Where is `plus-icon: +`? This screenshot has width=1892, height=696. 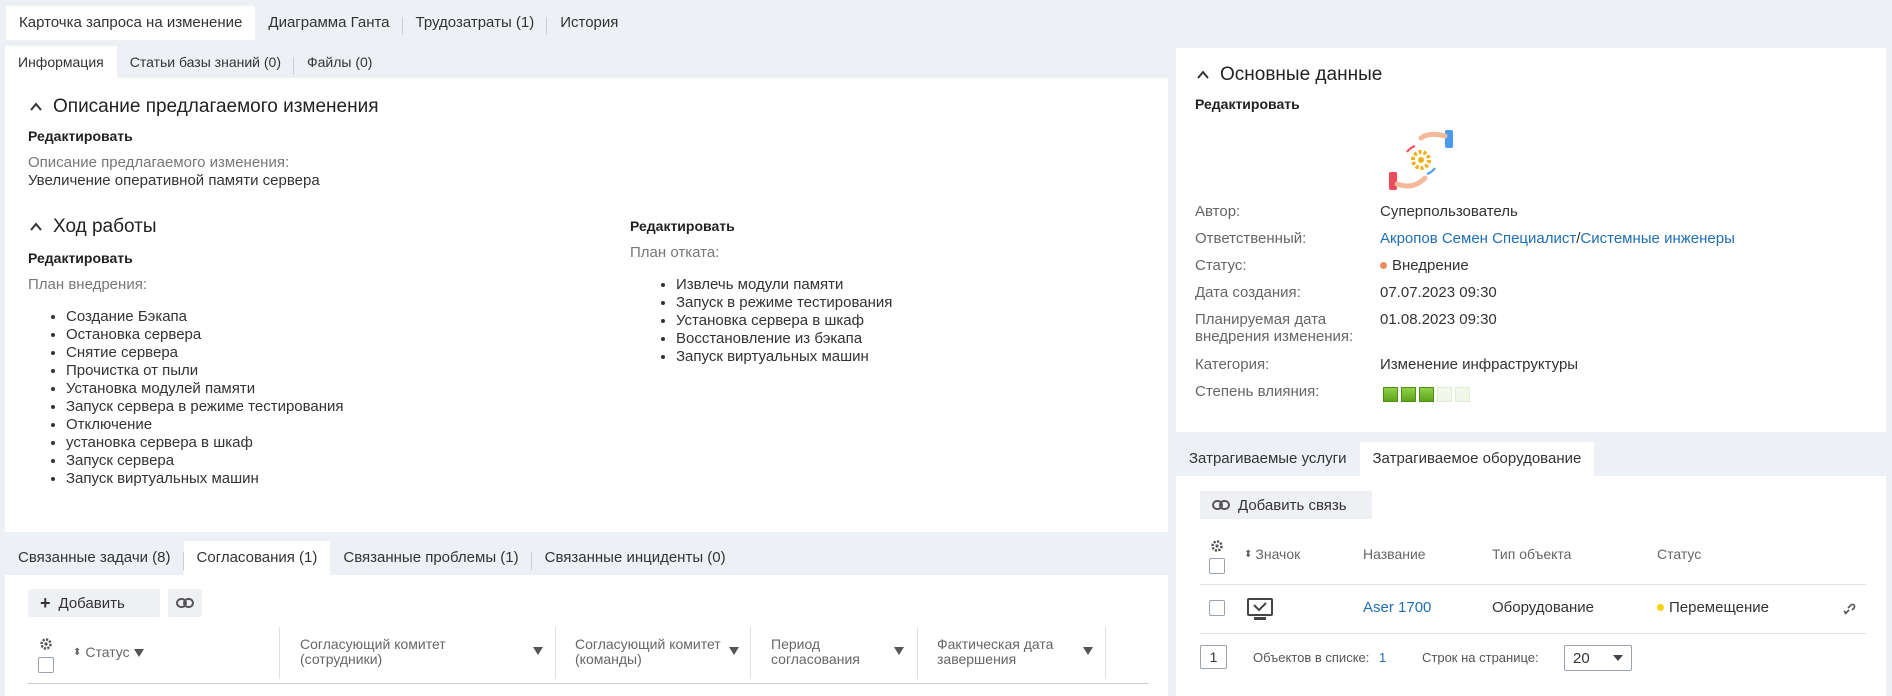
plus-icon: + is located at coordinates (45, 602).